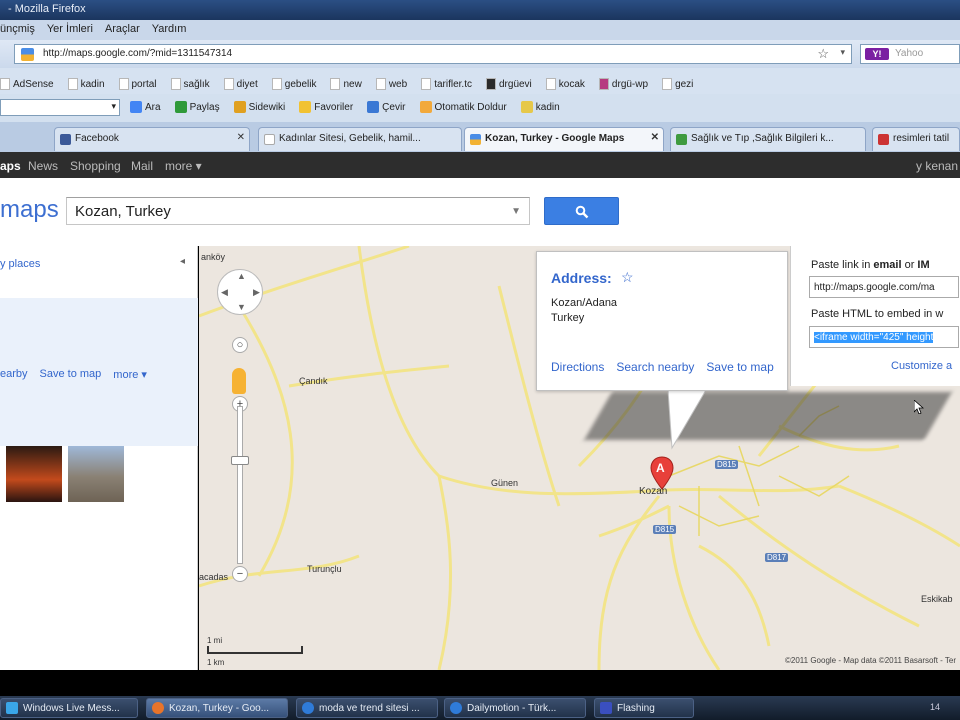 The height and width of the screenshot is (720, 960). I want to click on maps-search-input: Kozan, Turkey ▼, so click(298, 211).